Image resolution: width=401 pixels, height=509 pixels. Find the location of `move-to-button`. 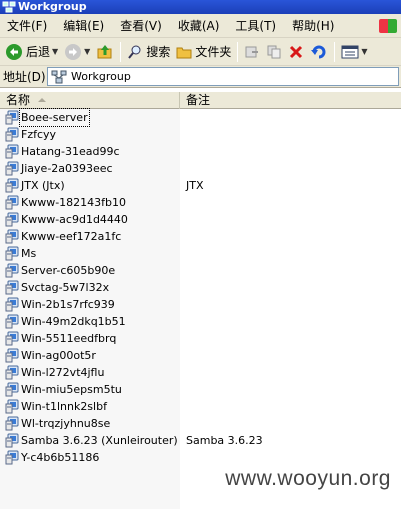

move-to-button is located at coordinates (252, 52).